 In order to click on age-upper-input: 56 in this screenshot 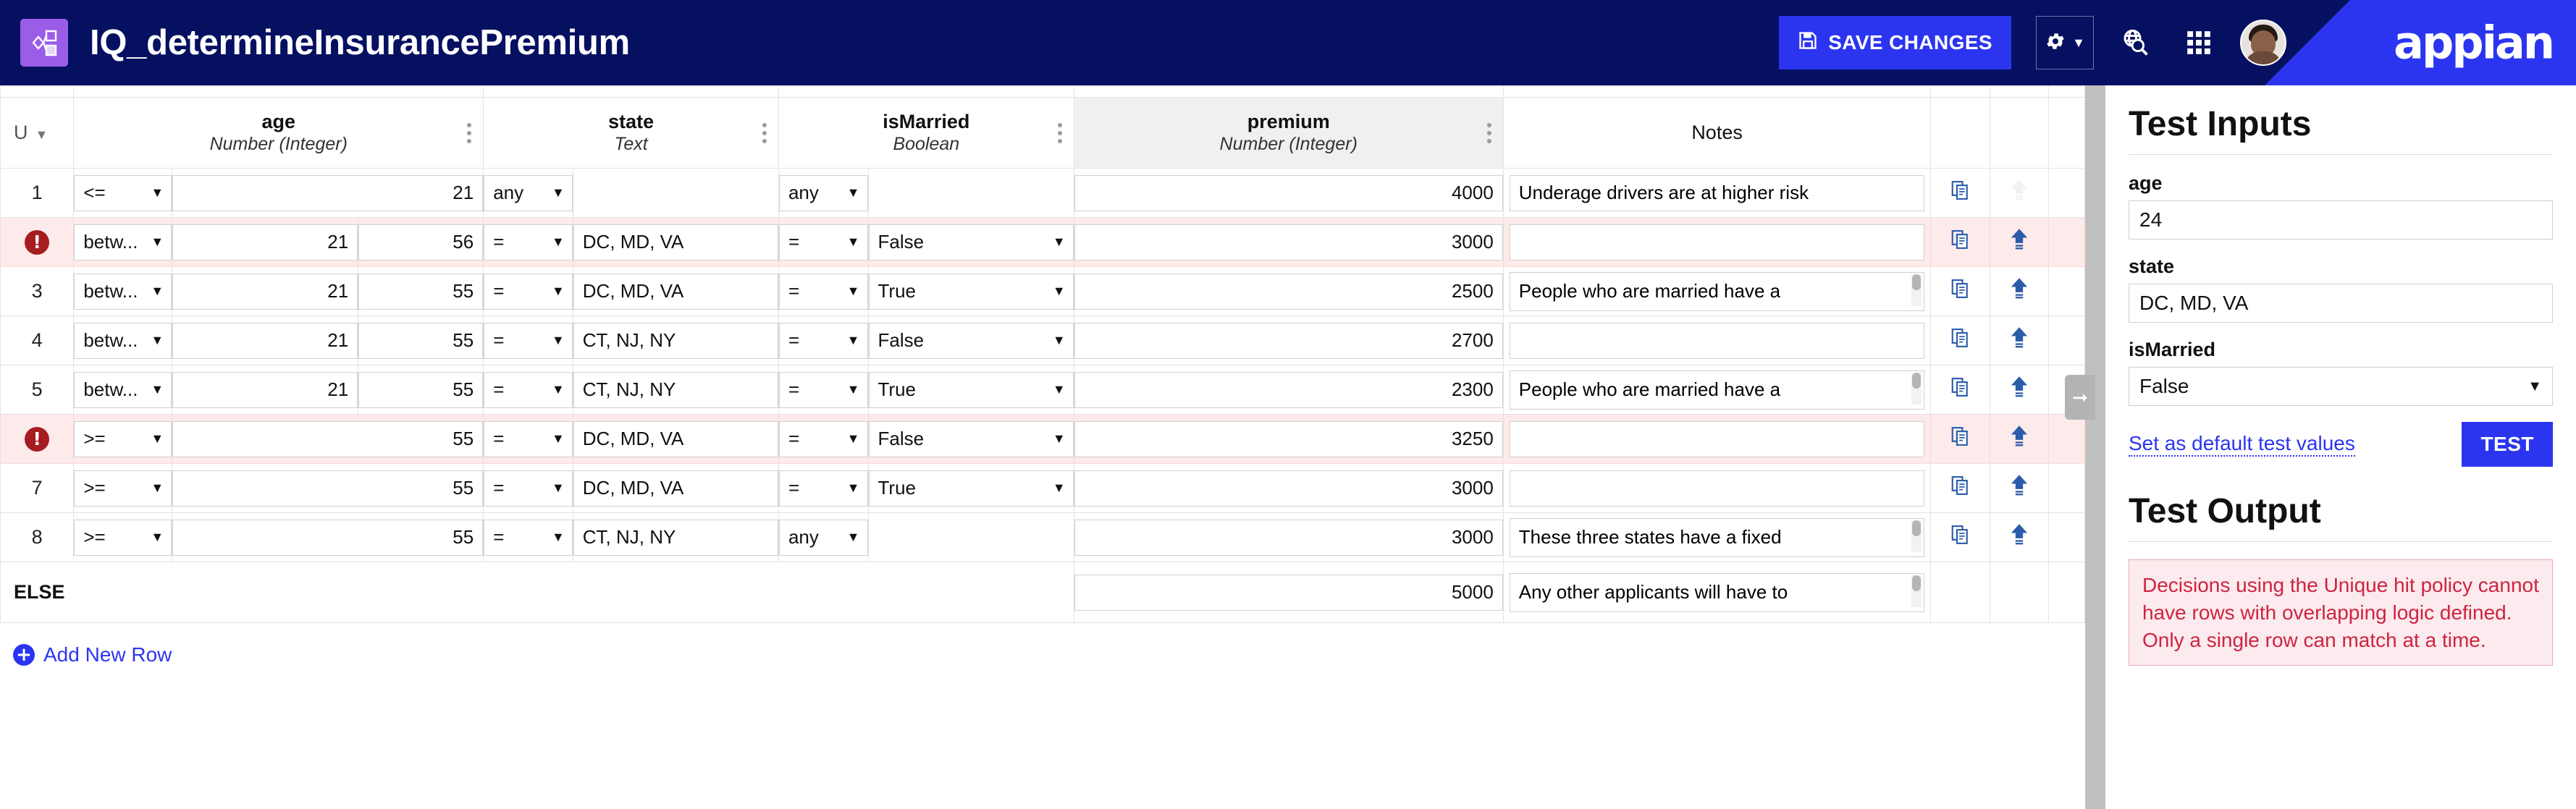, I will do `click(421, 242)`.